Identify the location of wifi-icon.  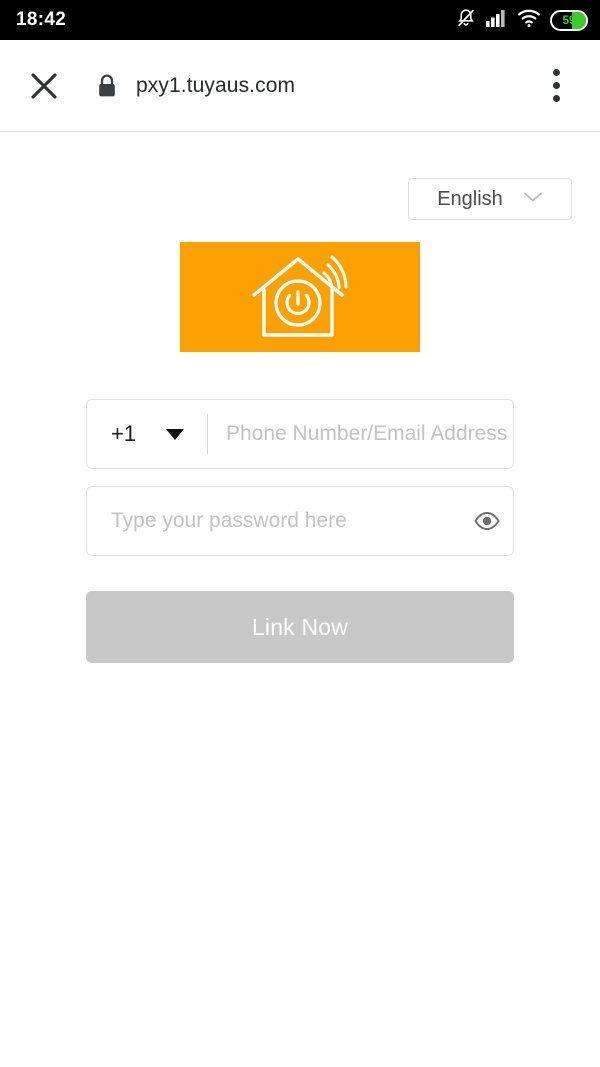
(529, 20).